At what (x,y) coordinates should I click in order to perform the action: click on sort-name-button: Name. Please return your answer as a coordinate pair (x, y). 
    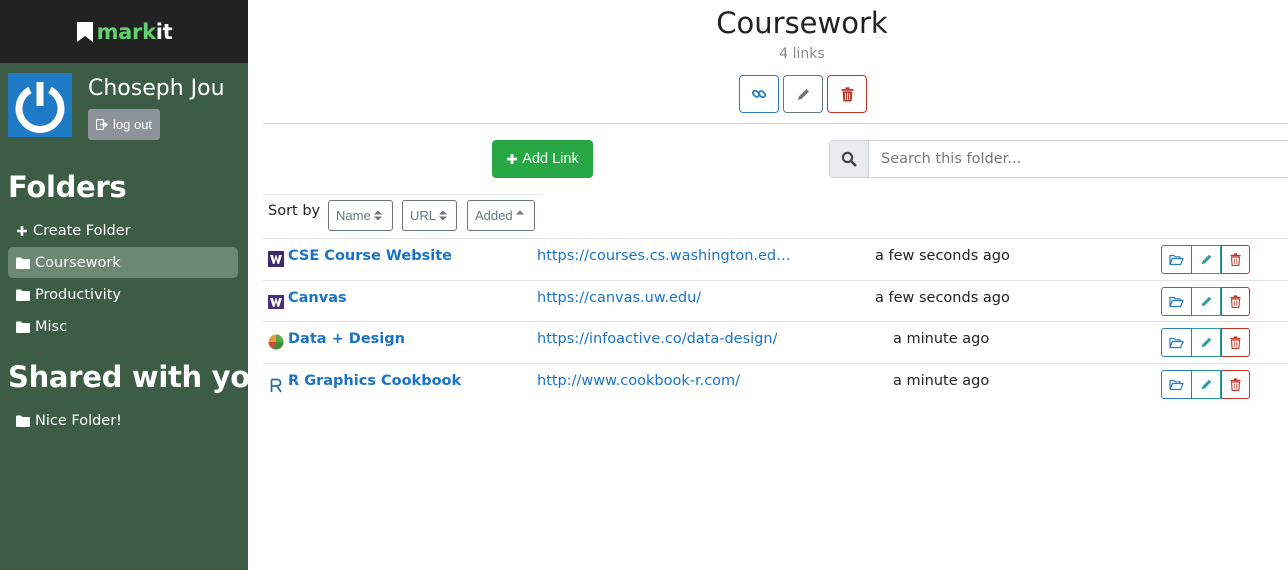
    Looking at the image, I should click on (360, 215).